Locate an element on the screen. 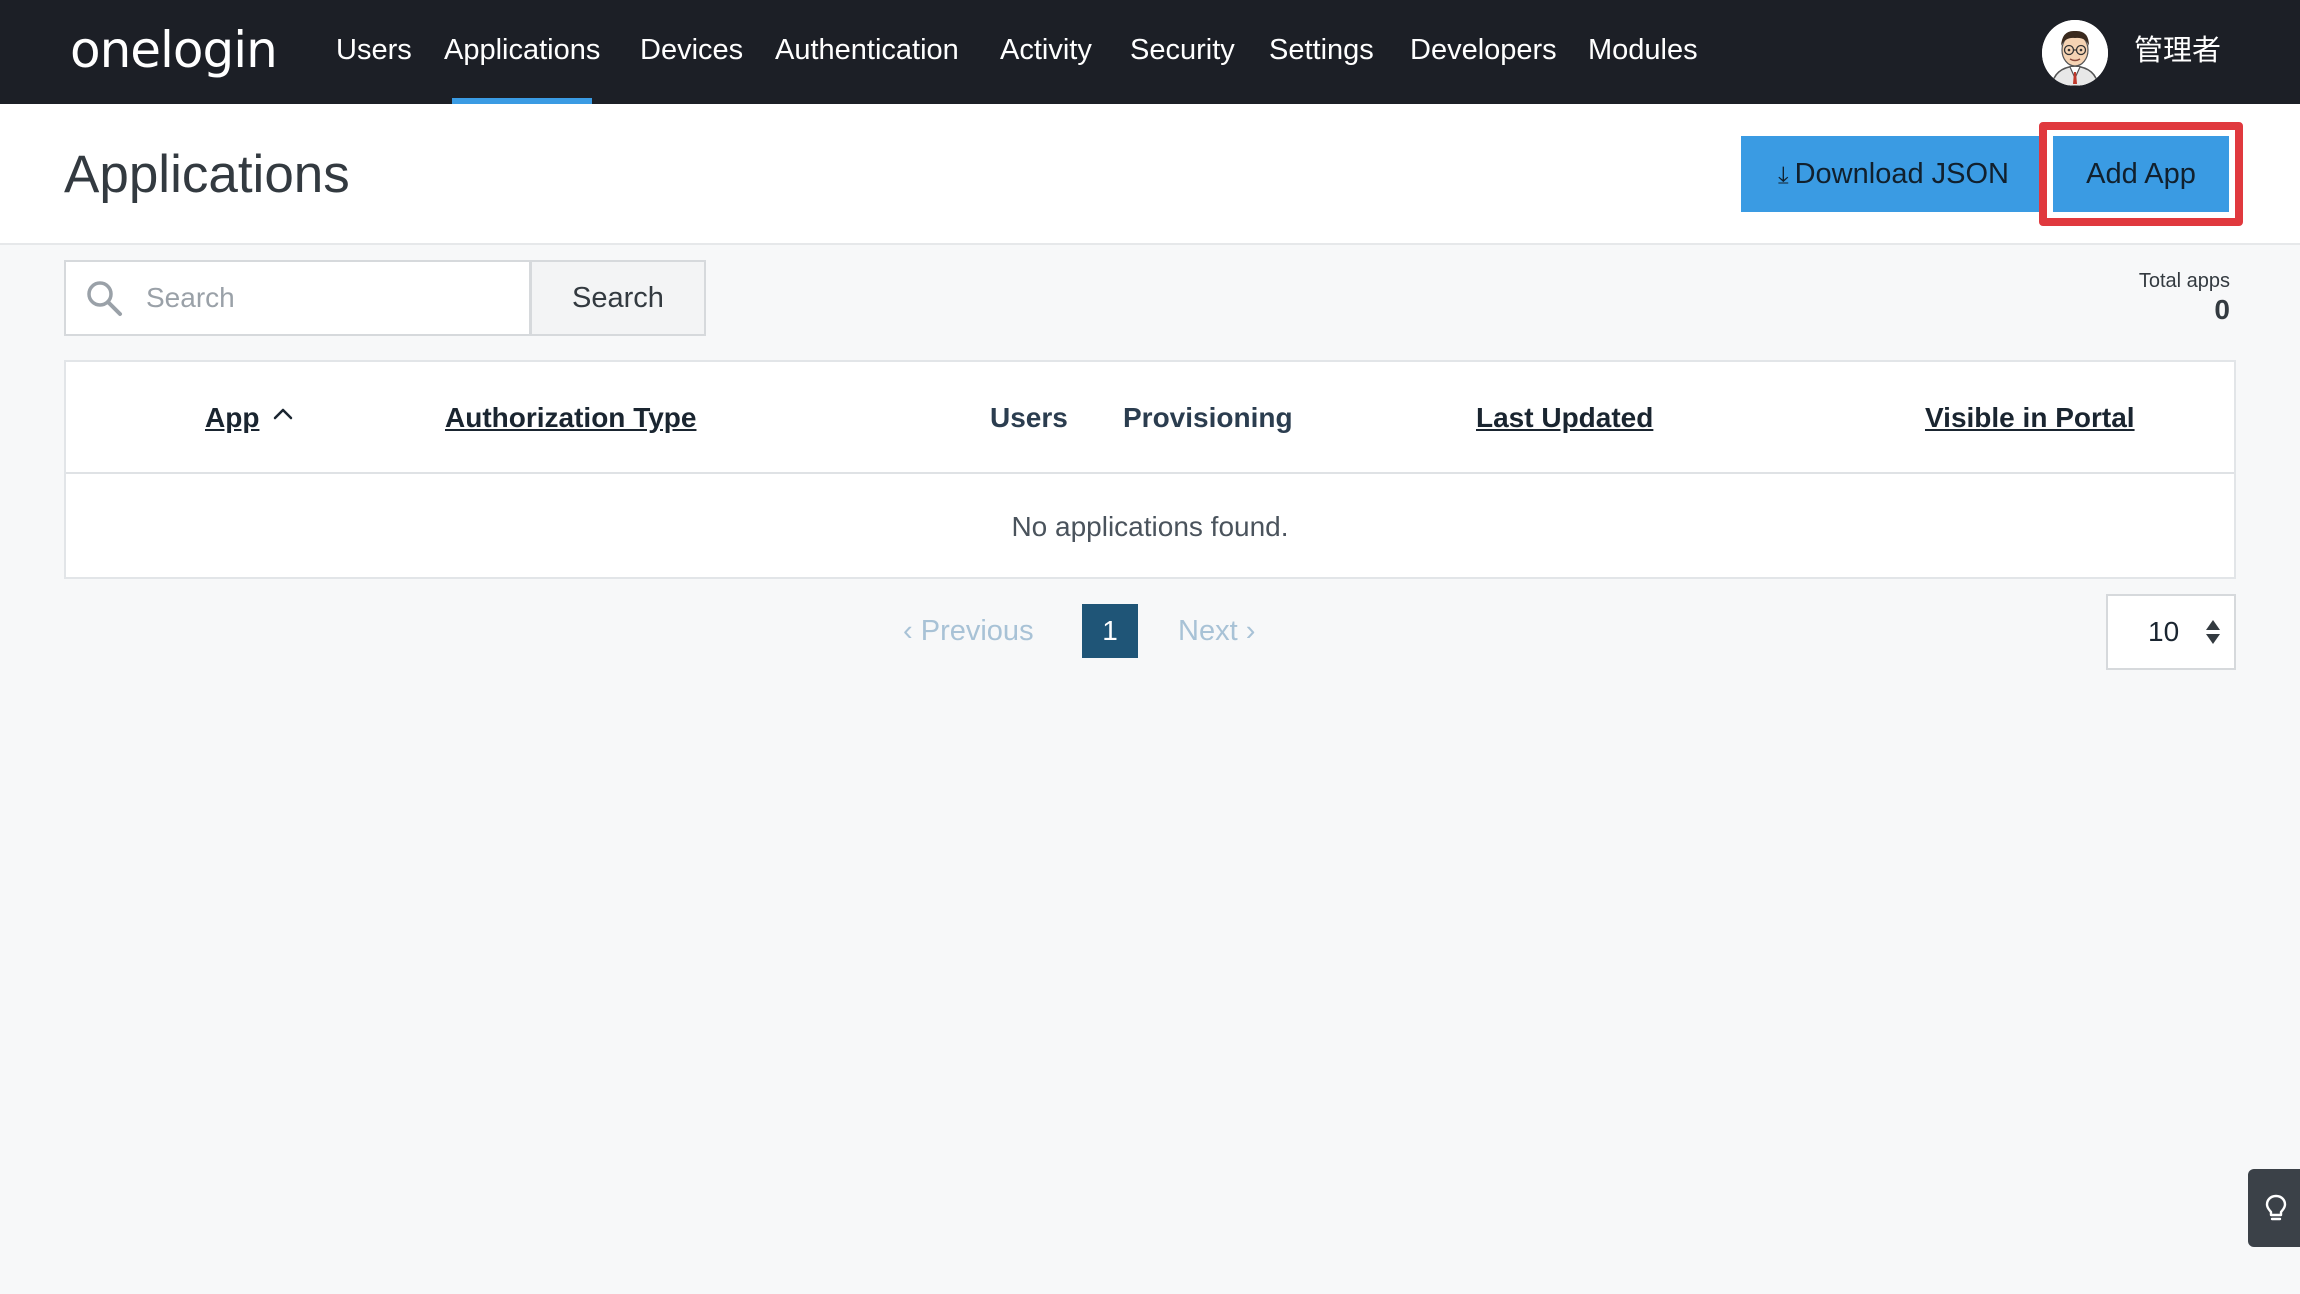 This screenshot has width=2300, height=1294. download-json-label: Download JSON is located at coordinates (1901, 174).